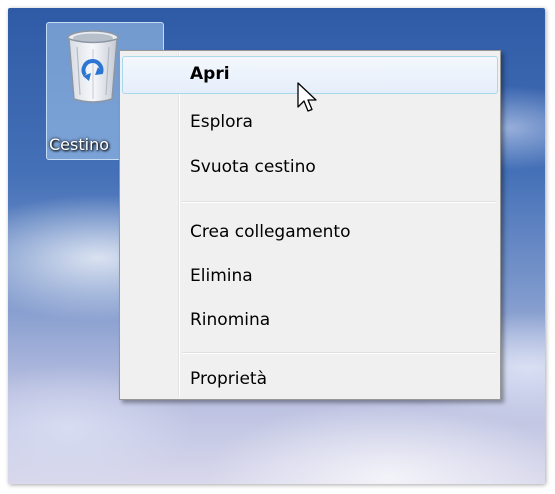 This screenshot has height=494, width=555. What do you see at coordinates (221, 122) in the screenshot?
I see `menu-item-label: Esplora` at bounding box center [221, 122].